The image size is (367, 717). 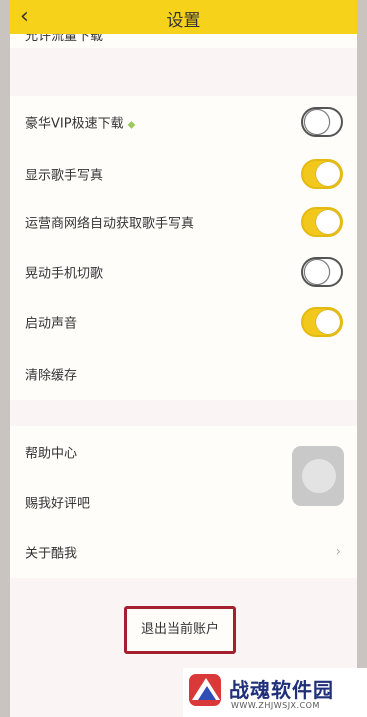 I want to click on logout-button: 退出当前账户, so click(x=180, y=630).